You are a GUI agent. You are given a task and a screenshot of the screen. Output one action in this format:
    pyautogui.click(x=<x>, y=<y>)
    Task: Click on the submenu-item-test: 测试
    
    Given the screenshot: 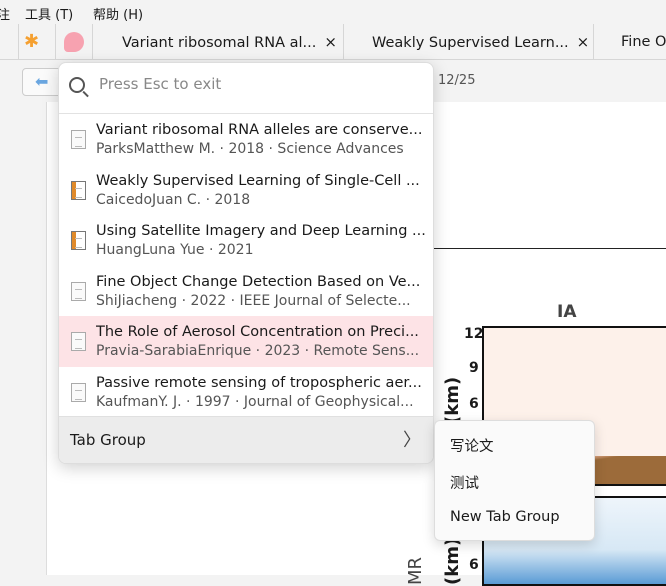 What is the action you would take?
    pyautogui.click(x=464, y=482)
    